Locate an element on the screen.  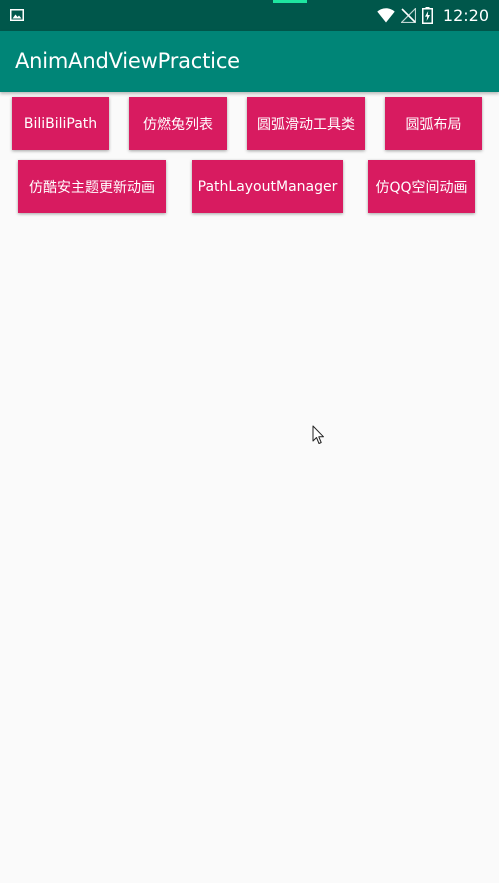
bilibili-path-button: BiliBiliPath is located at coordinates (60, 123).